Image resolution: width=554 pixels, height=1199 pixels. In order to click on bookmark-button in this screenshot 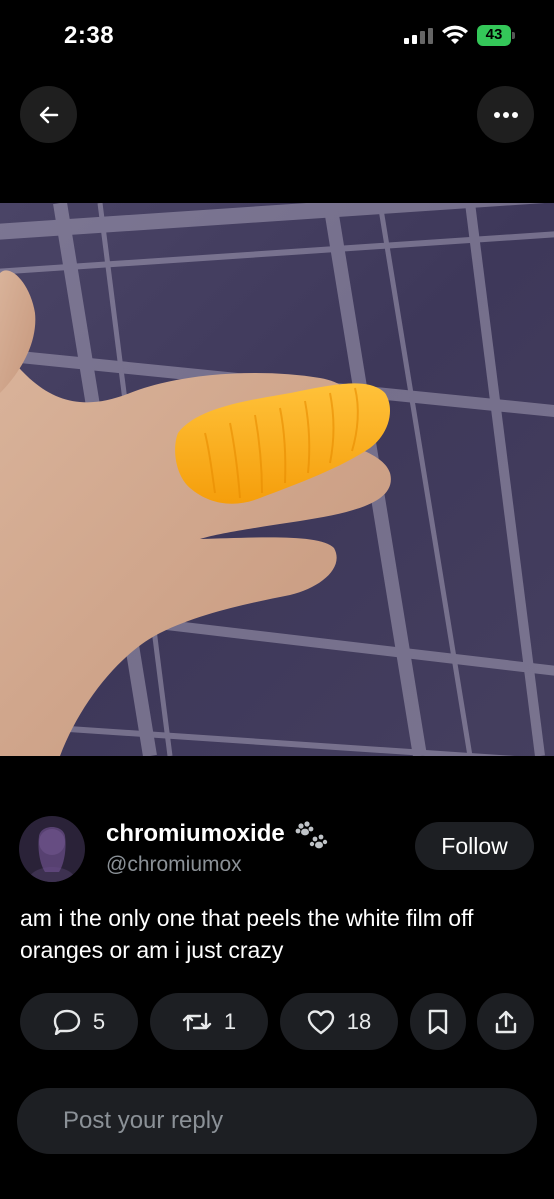, I will do `click(438, 1021)`.